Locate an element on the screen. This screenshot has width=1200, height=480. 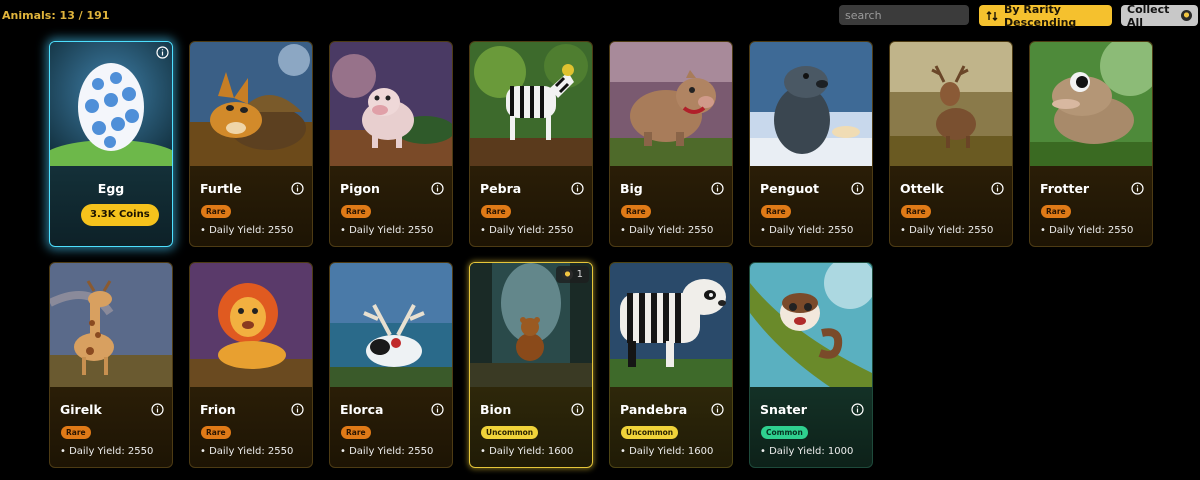
animal-name: Big is located at coordinates (631, 188).